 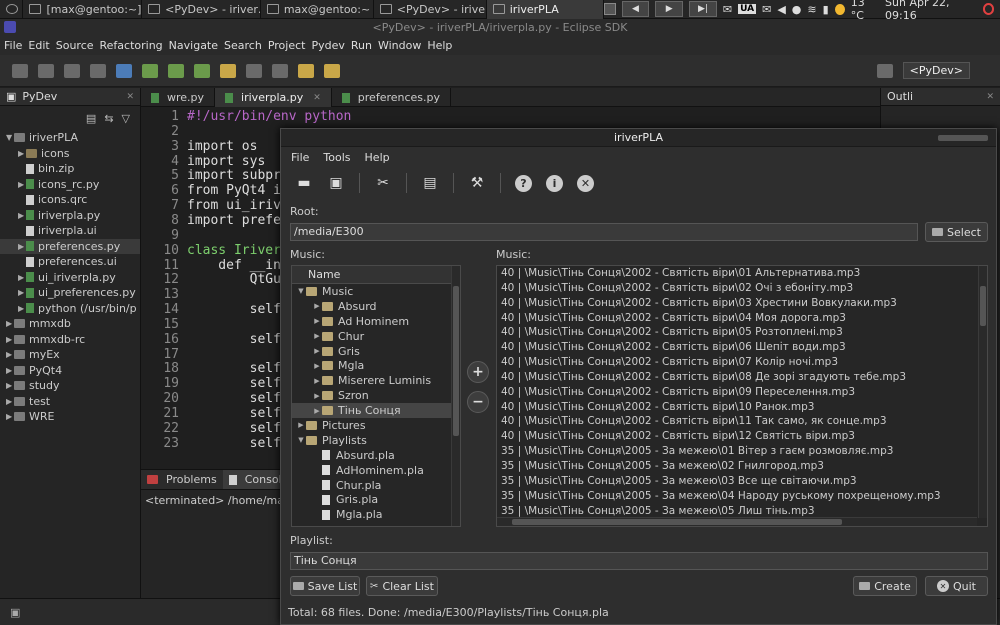 What do you see at coordinates (38, 45) in the screenshot?
I see `menu-edit: Edit` at bounding box center [38, 45].